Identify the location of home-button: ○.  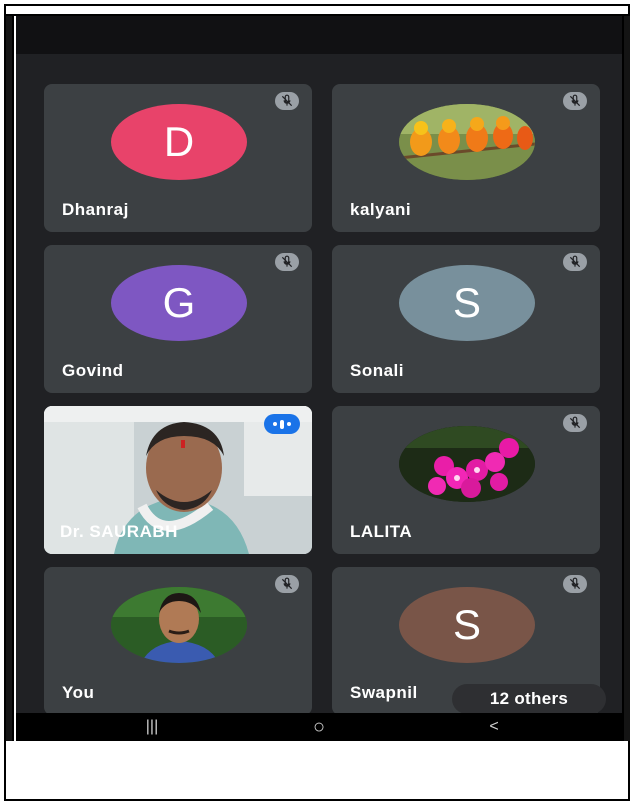
(319, 727).